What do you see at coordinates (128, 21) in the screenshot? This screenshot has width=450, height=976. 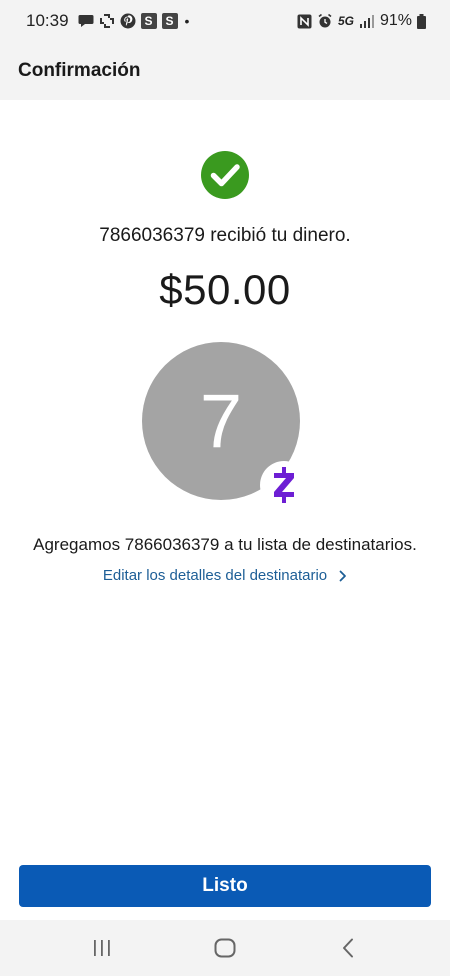 I see `pinterest-icon` at bounding box center [128, 21].